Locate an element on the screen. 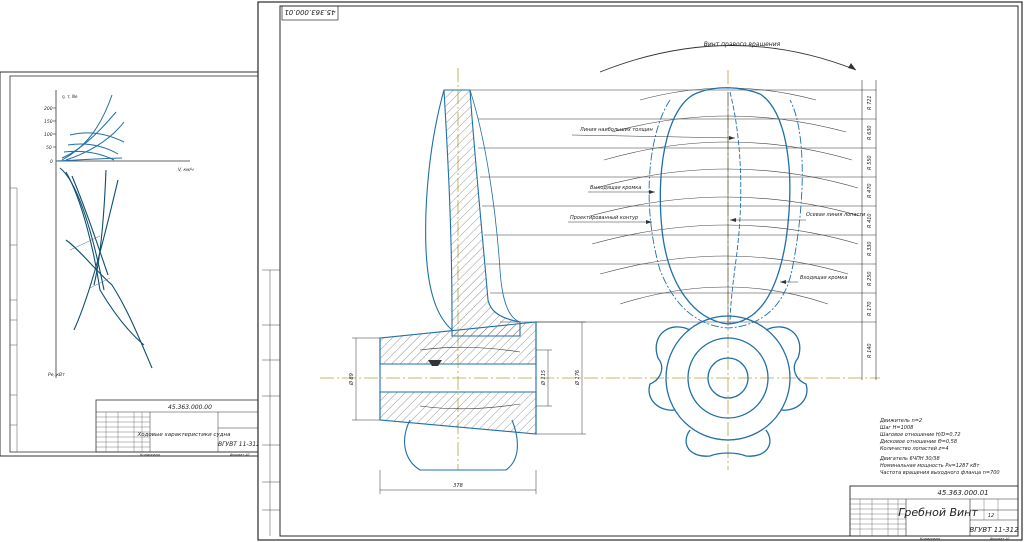  dim-hub-length: 378 is located at coordinates (458, 486).